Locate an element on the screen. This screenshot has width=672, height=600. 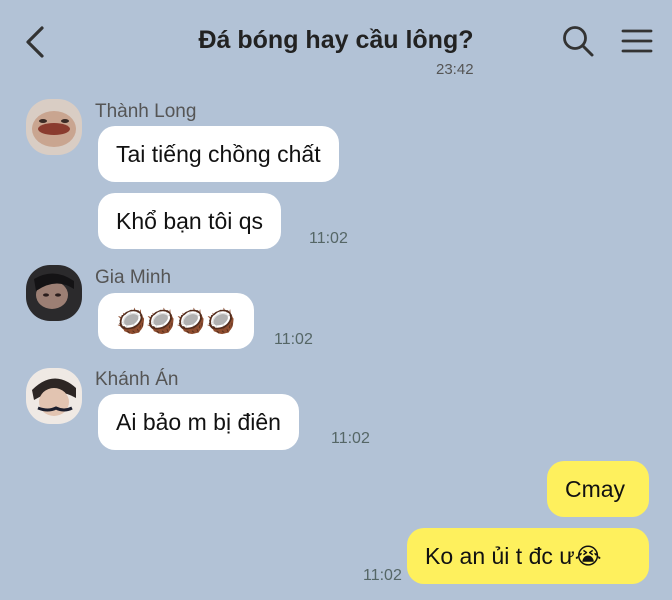
coconut-emoji: 🥥🥥🥥🥥 is located at coordinates (176, 321).